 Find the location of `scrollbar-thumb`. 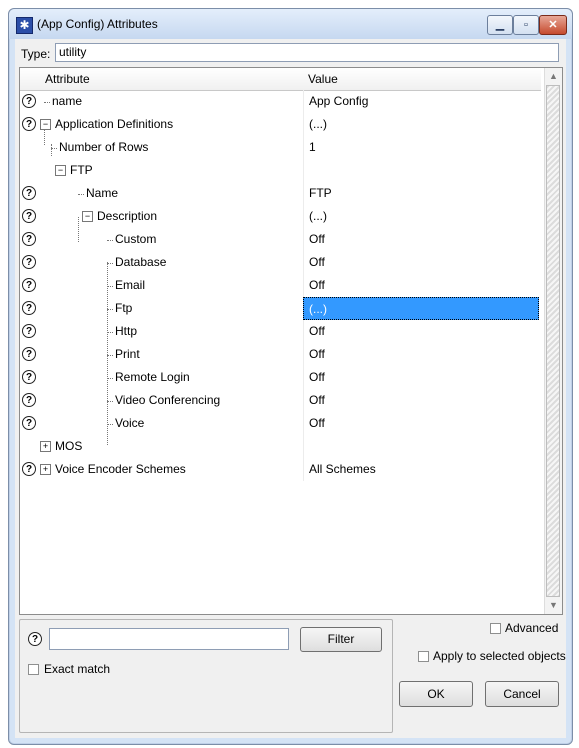

scrollbar-thumb is located at coordinates (553, 341).